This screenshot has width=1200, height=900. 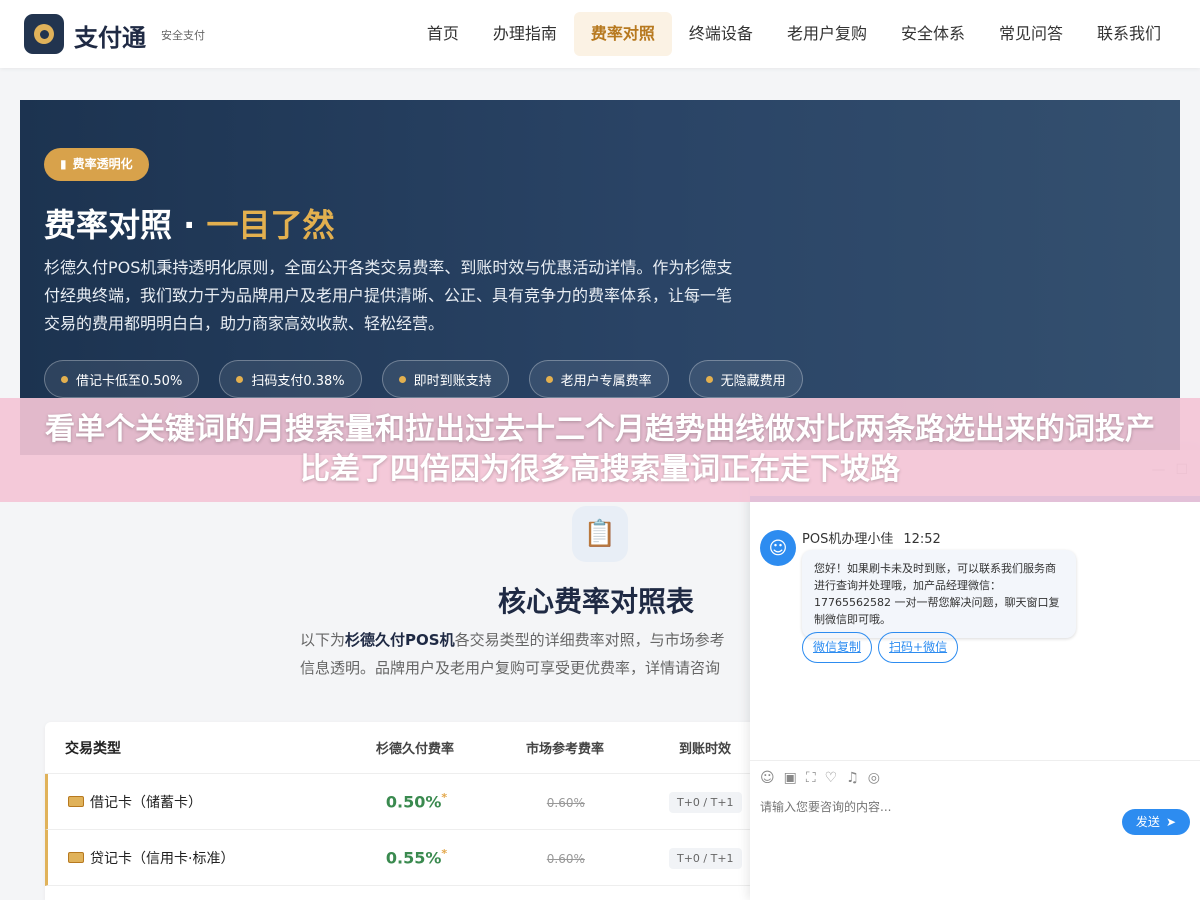 What do you see at coordinates (820, 778) in the screenshot?
I see `chat-toolbar: ☺ ▣ ⛶ ♡ ♫ ◎` at bounding box center [820, 778].